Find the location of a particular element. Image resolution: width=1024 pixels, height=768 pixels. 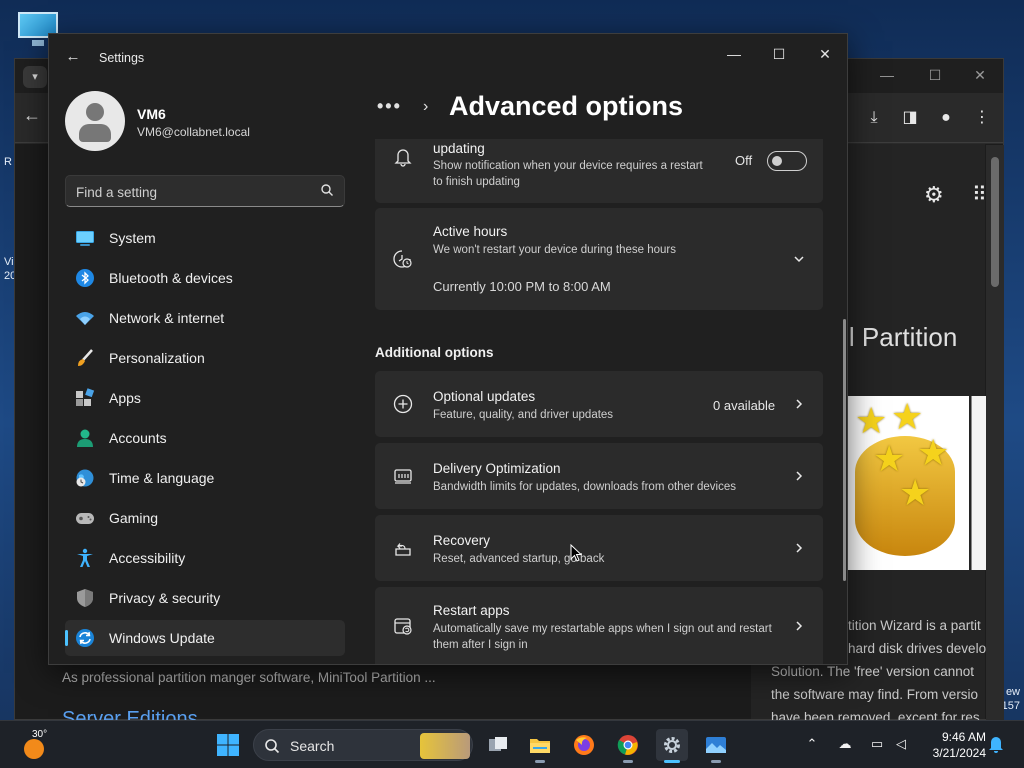

globe-clock-icon is located at coordinates (85, 478).